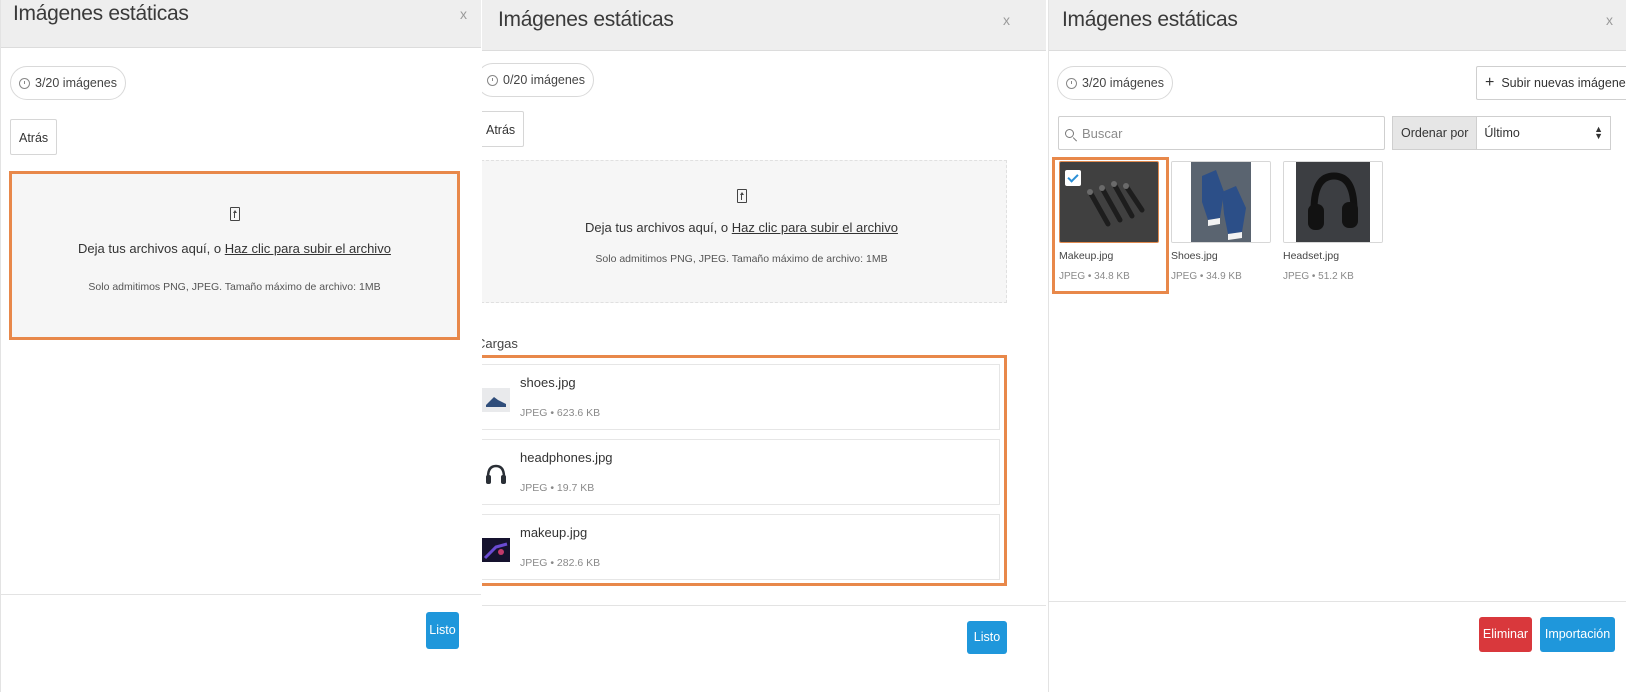  I want to click on image-counter: 0/20 imágenes, so click(538, 80).